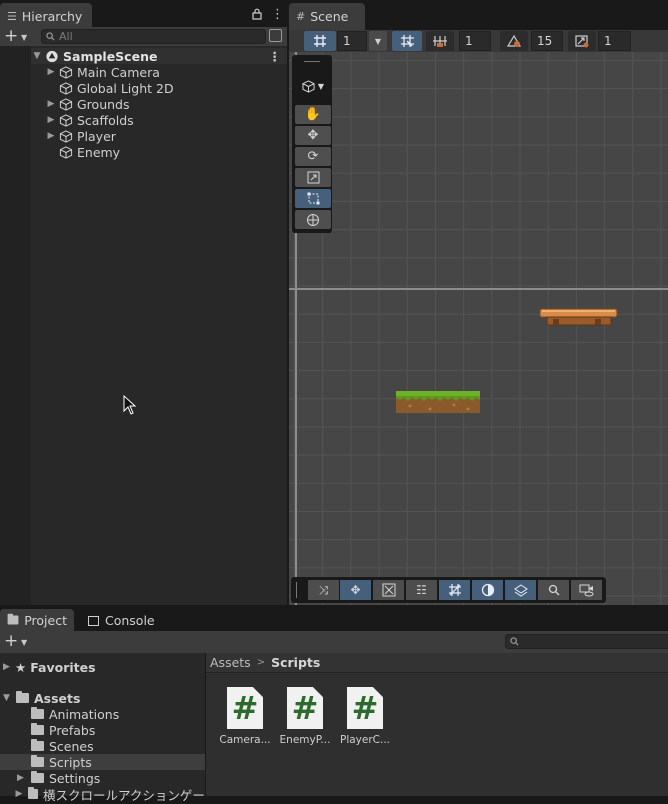 The image size is (668, 804). What do you see at coordinates (257, 14) in the screenshot?
I see `lock-icon` at bounding box center [257, 14].